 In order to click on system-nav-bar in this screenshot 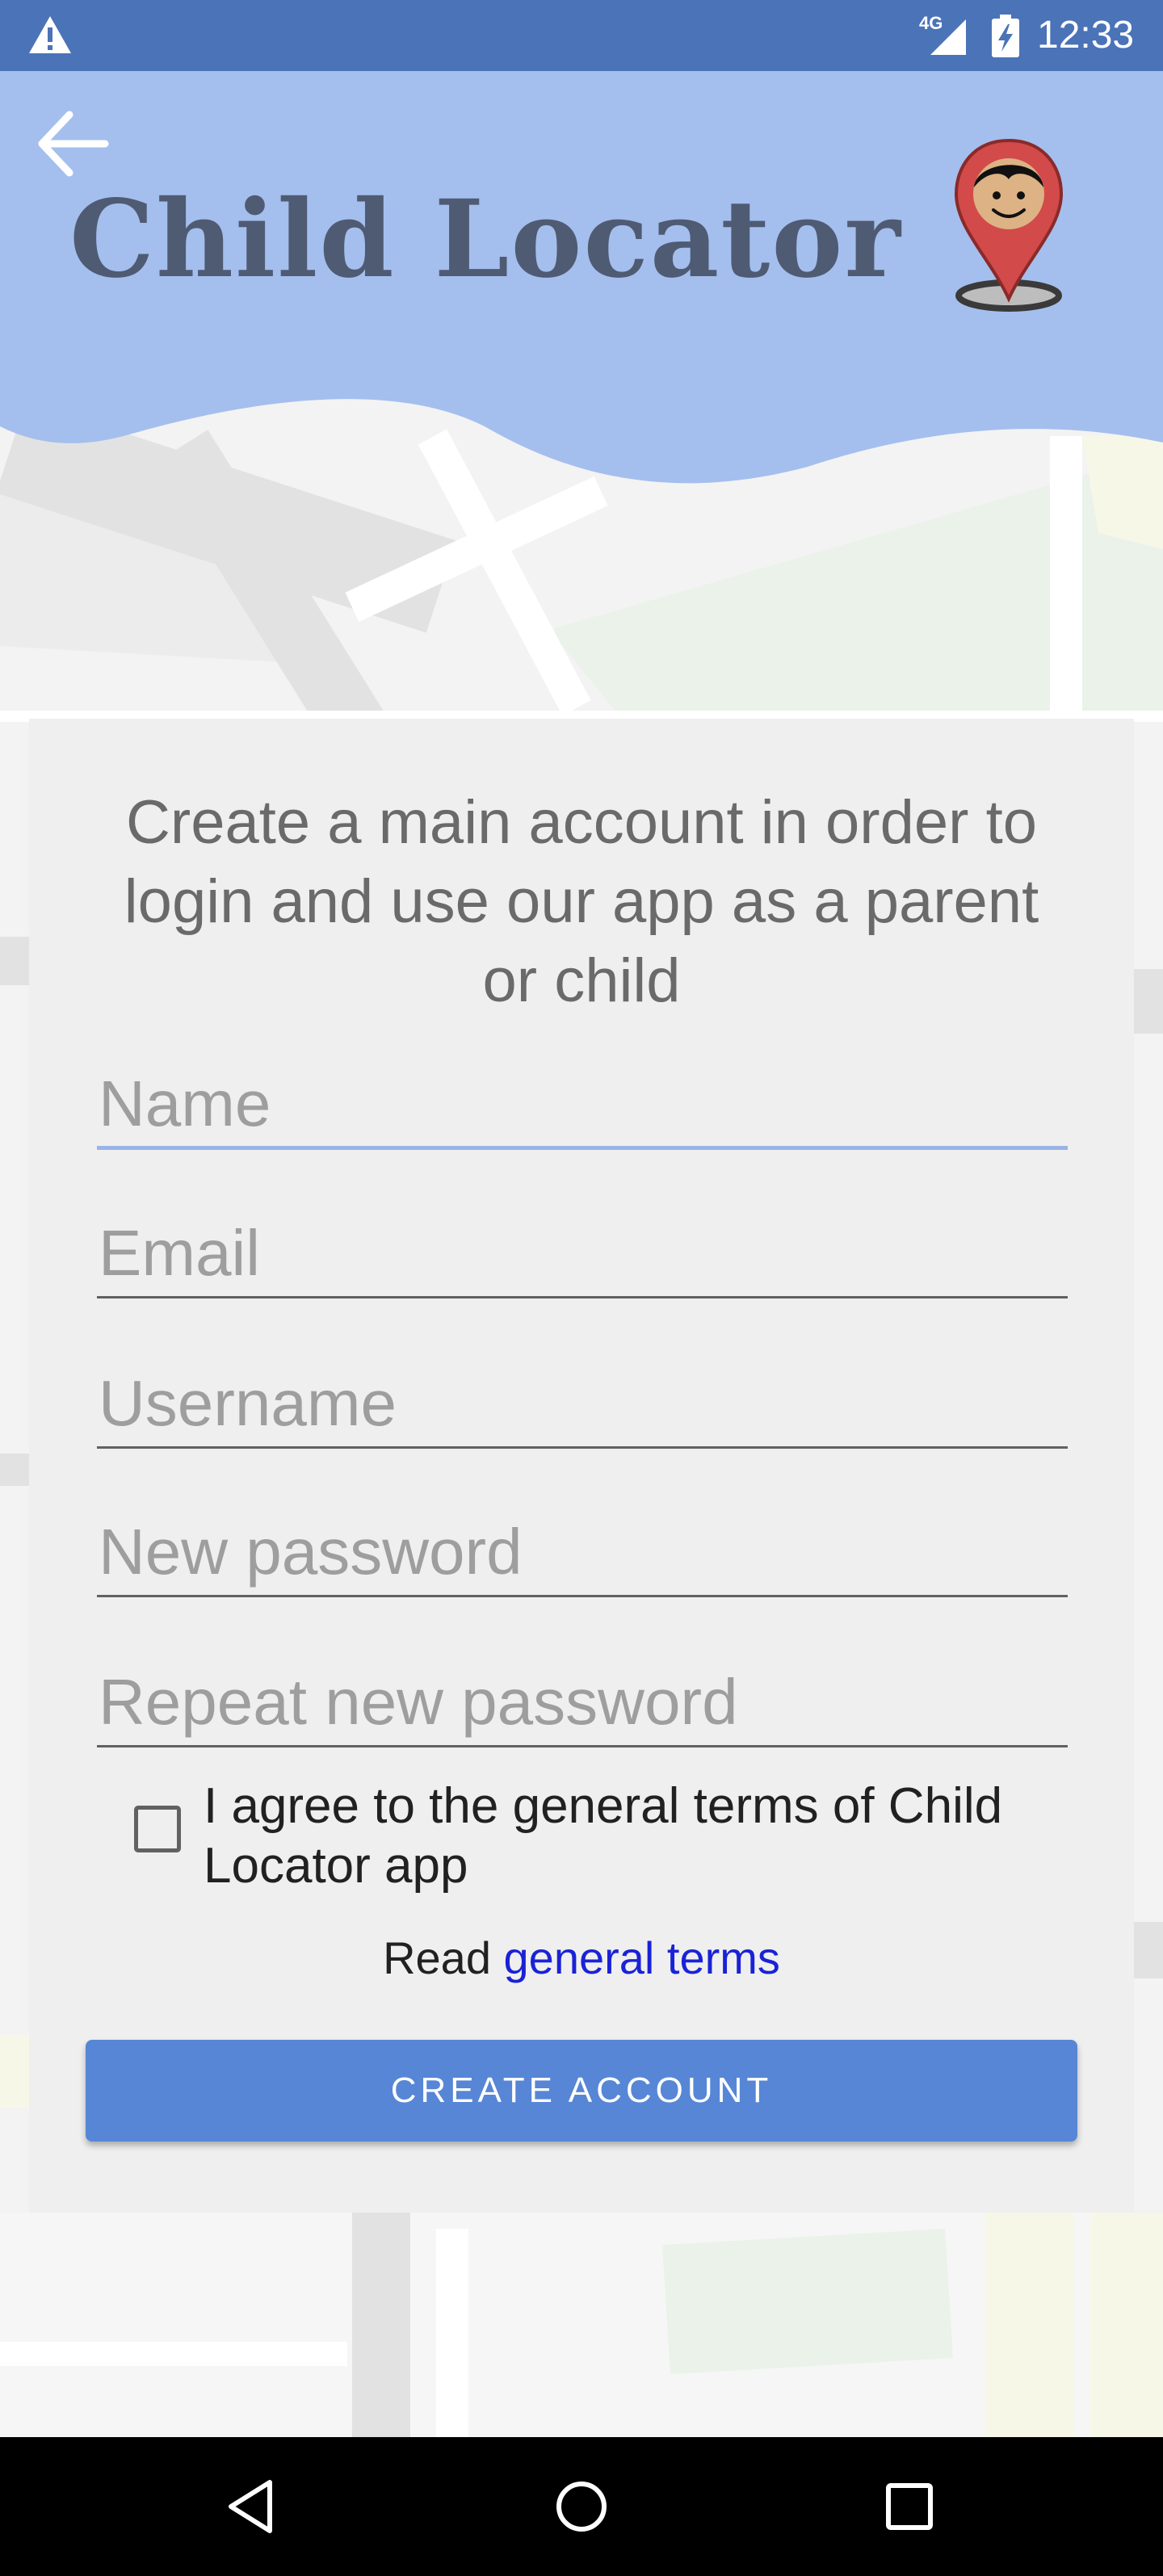, I will do `click(581, 2506)`.